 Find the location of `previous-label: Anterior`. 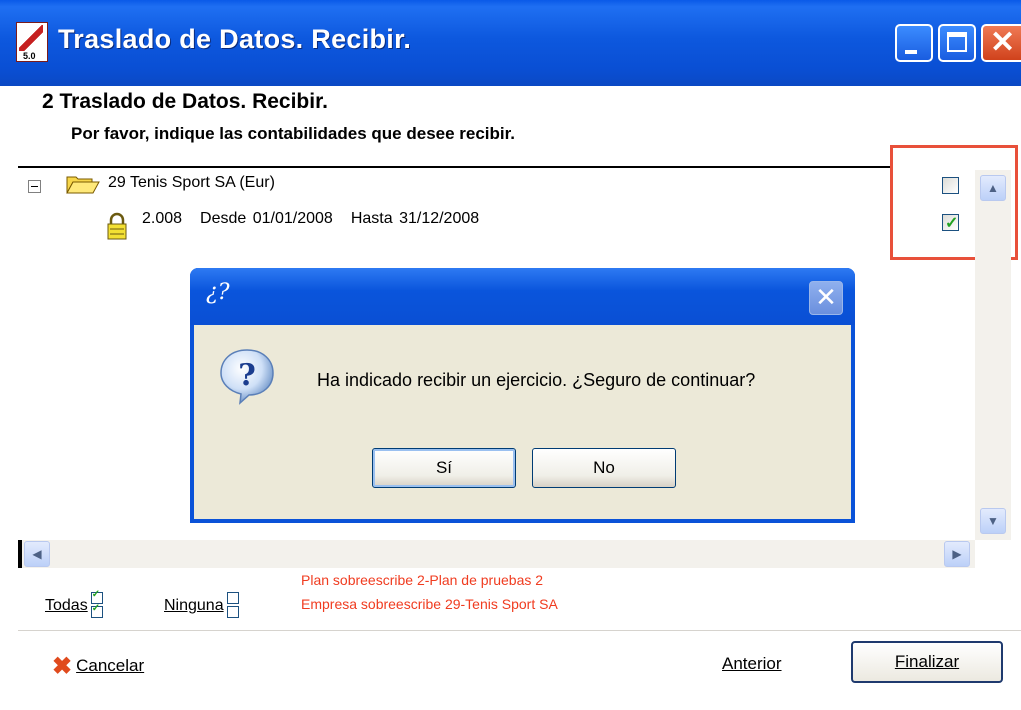

previous-label: Anterior is located at coordinates (752, 663).